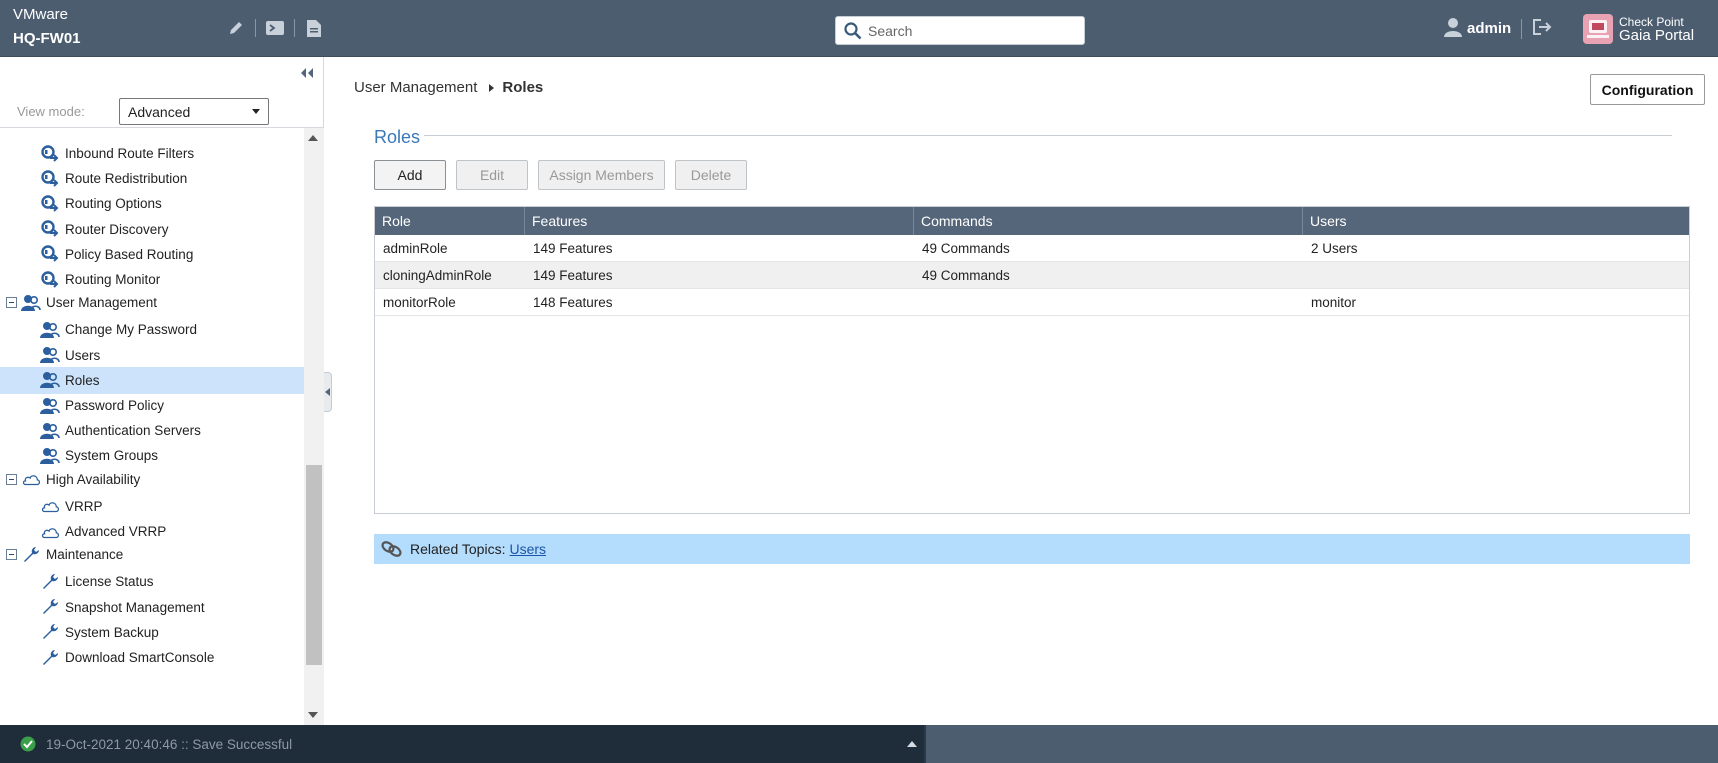 This screenshot has height=763, width=1718. Describe the element at coordinates (93, 479) in the screenshot. I see `sidebar-item-label: High Availability` at that location.